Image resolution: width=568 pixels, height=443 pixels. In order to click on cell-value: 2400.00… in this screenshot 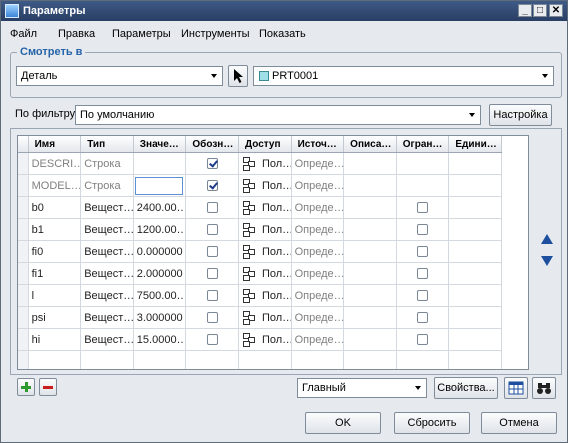, I will do `click(160, 207)`.